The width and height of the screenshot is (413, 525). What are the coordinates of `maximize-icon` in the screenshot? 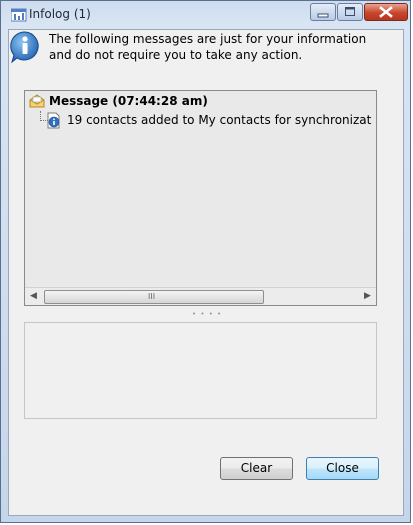 It's located at (350, 11).